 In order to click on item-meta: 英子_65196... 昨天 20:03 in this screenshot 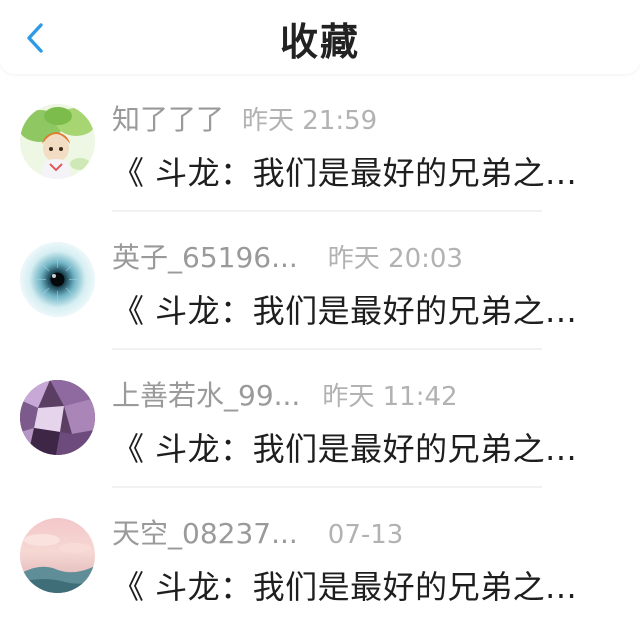, I will do `click(287, 255)`.